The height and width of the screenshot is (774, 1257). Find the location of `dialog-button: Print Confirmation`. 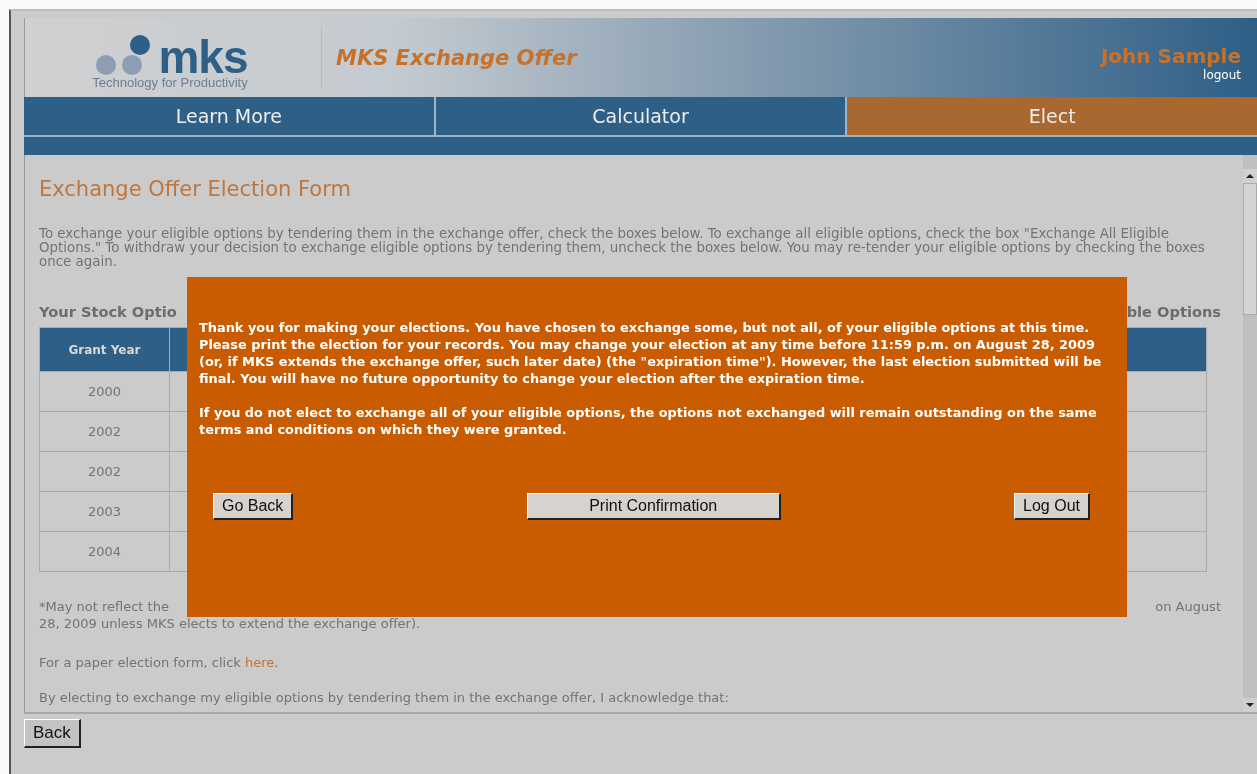

dialog-button: Print Confirmation is located at coordinates (653, 506).